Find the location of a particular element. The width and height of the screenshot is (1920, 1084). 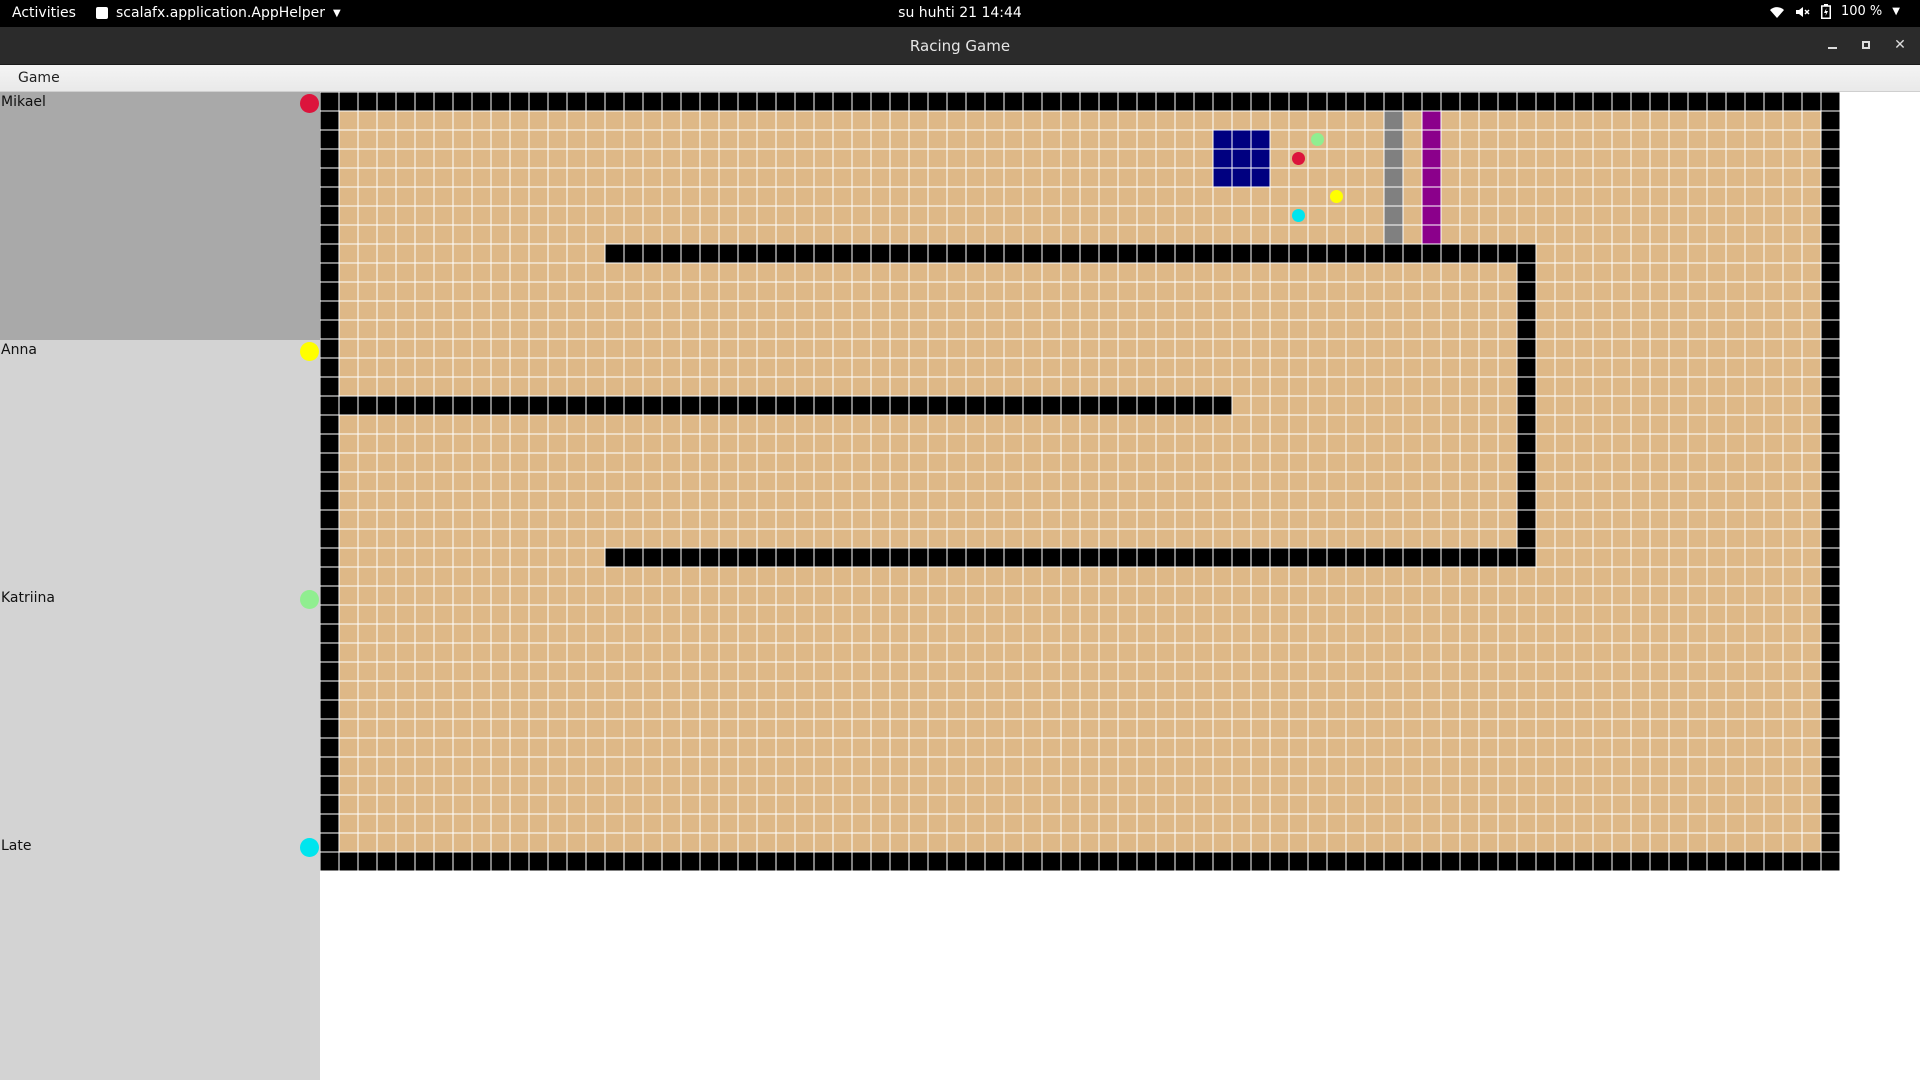

app-menu: scalafx.application.AppHelper ▼ is located at coordinates (218, 13).